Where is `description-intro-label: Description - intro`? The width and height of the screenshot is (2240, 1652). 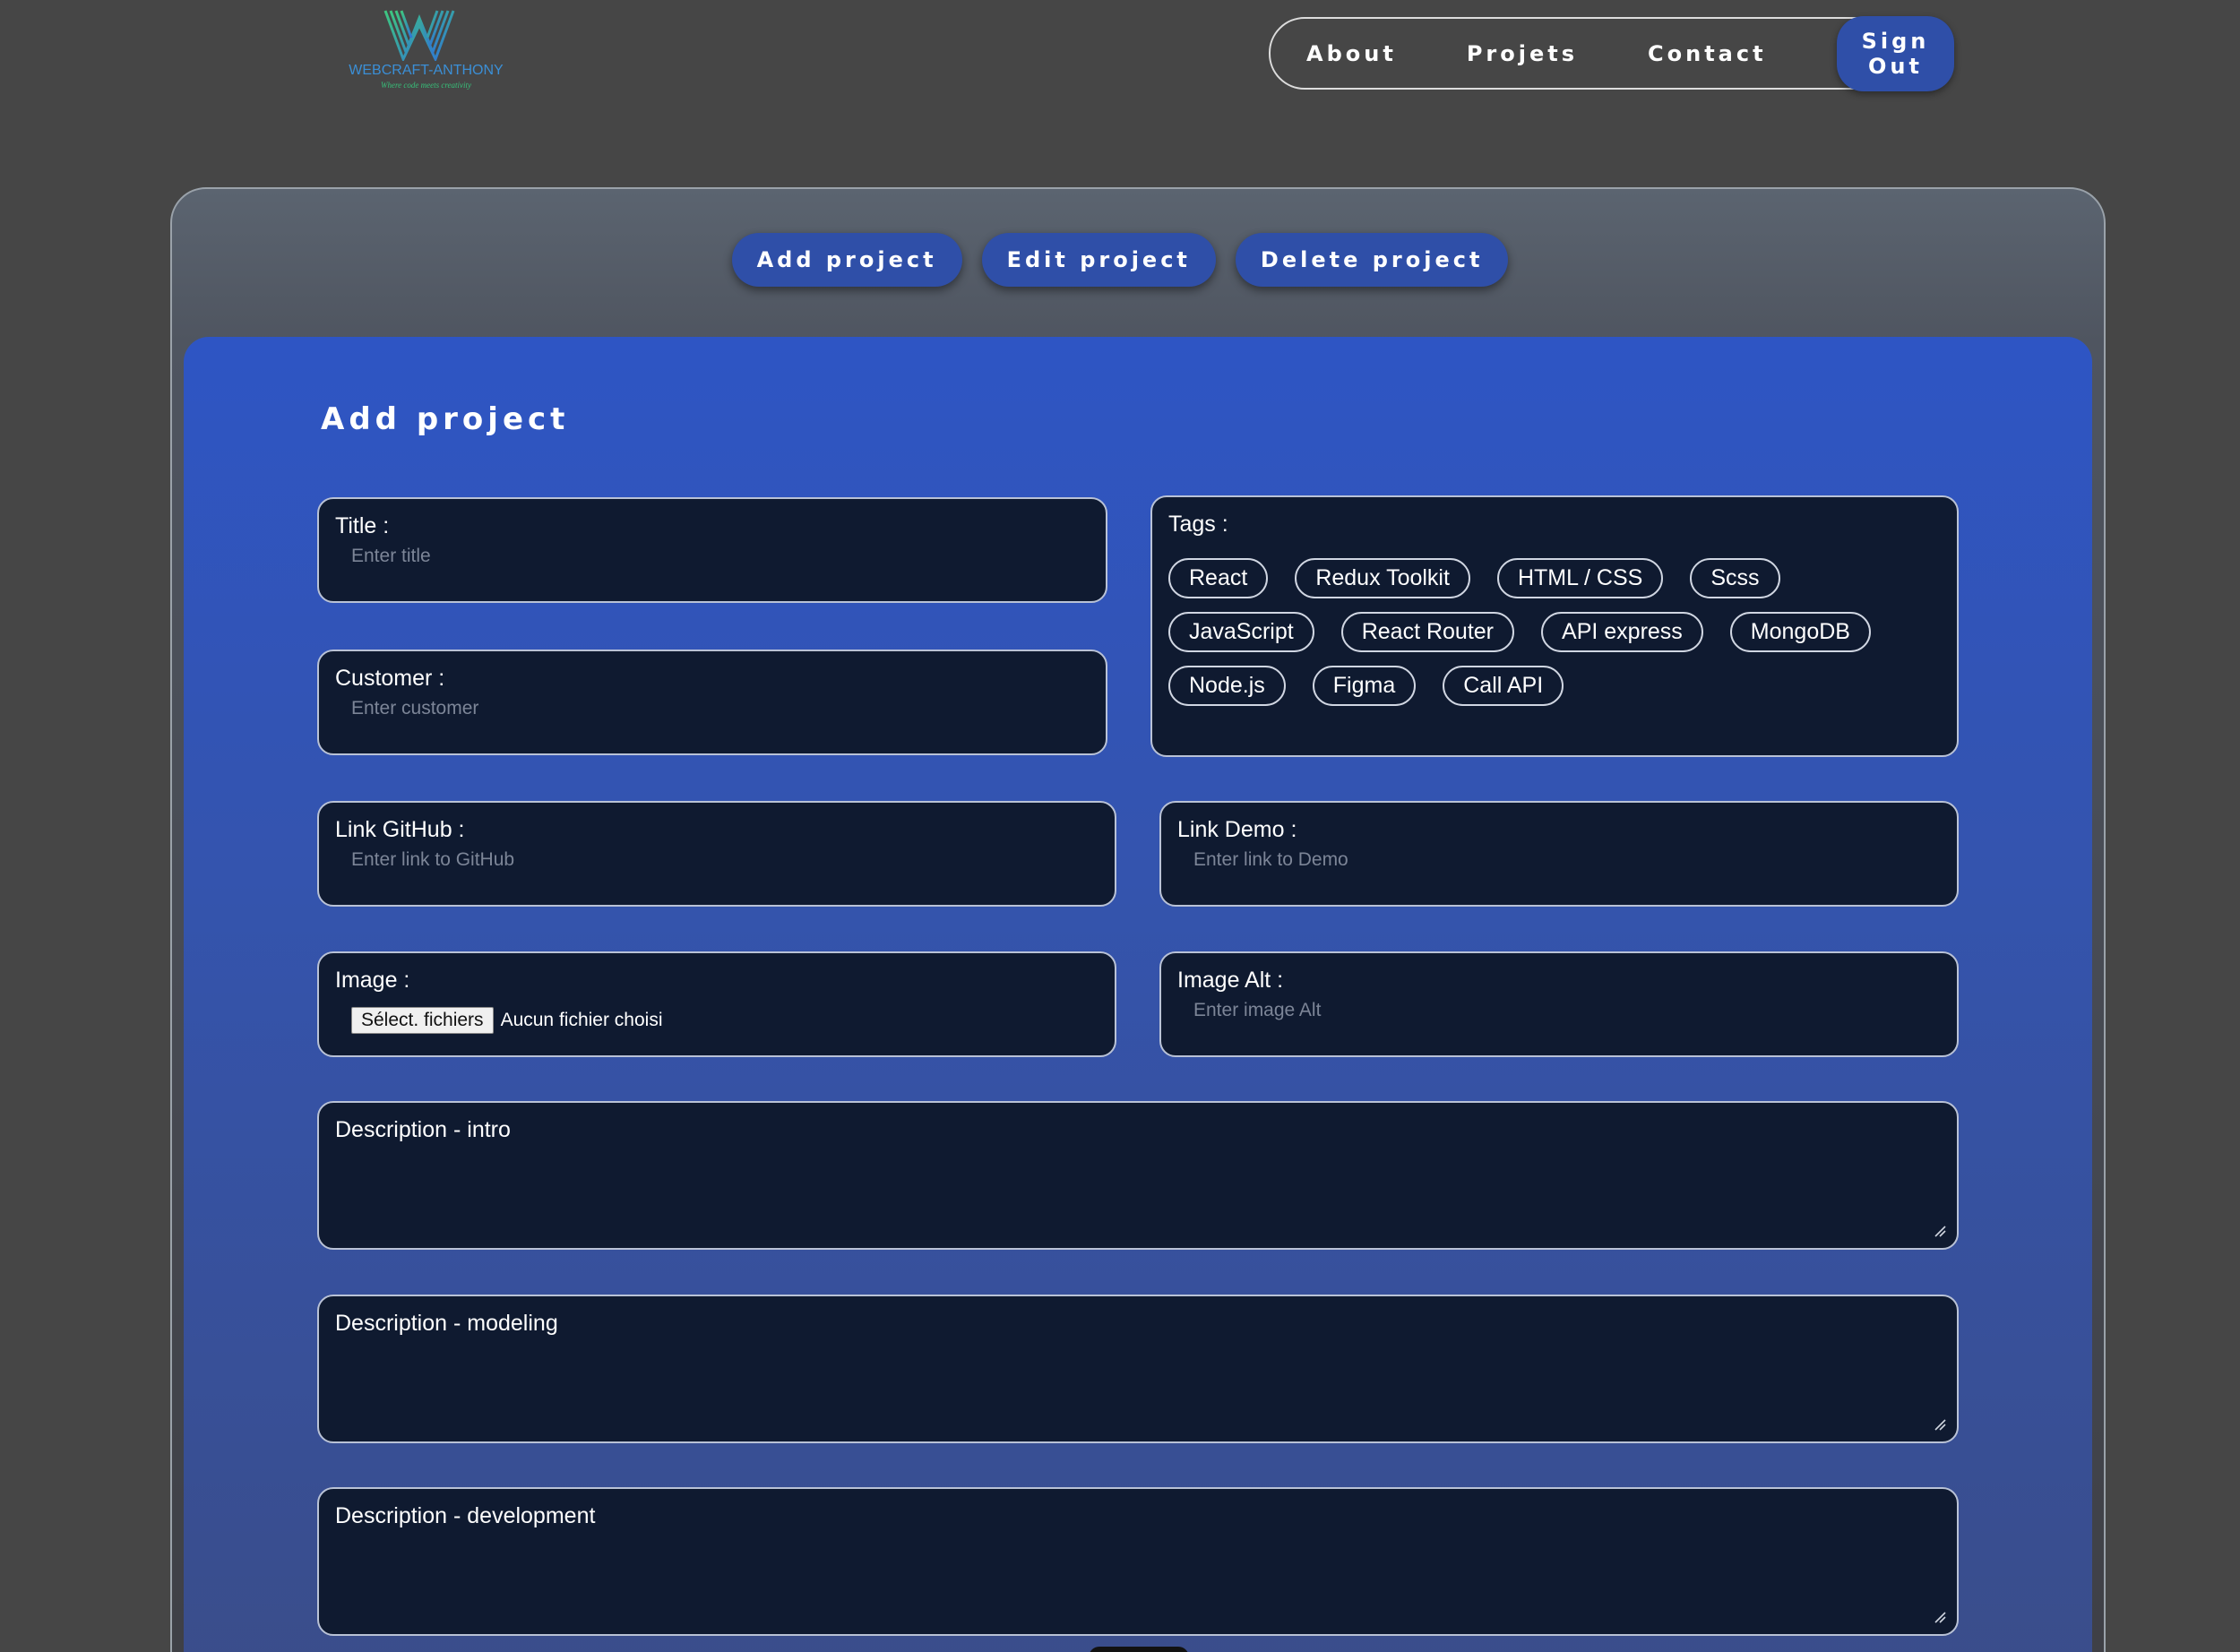
description-intro-label: Description - intro is located at coordinates (423, 1129).